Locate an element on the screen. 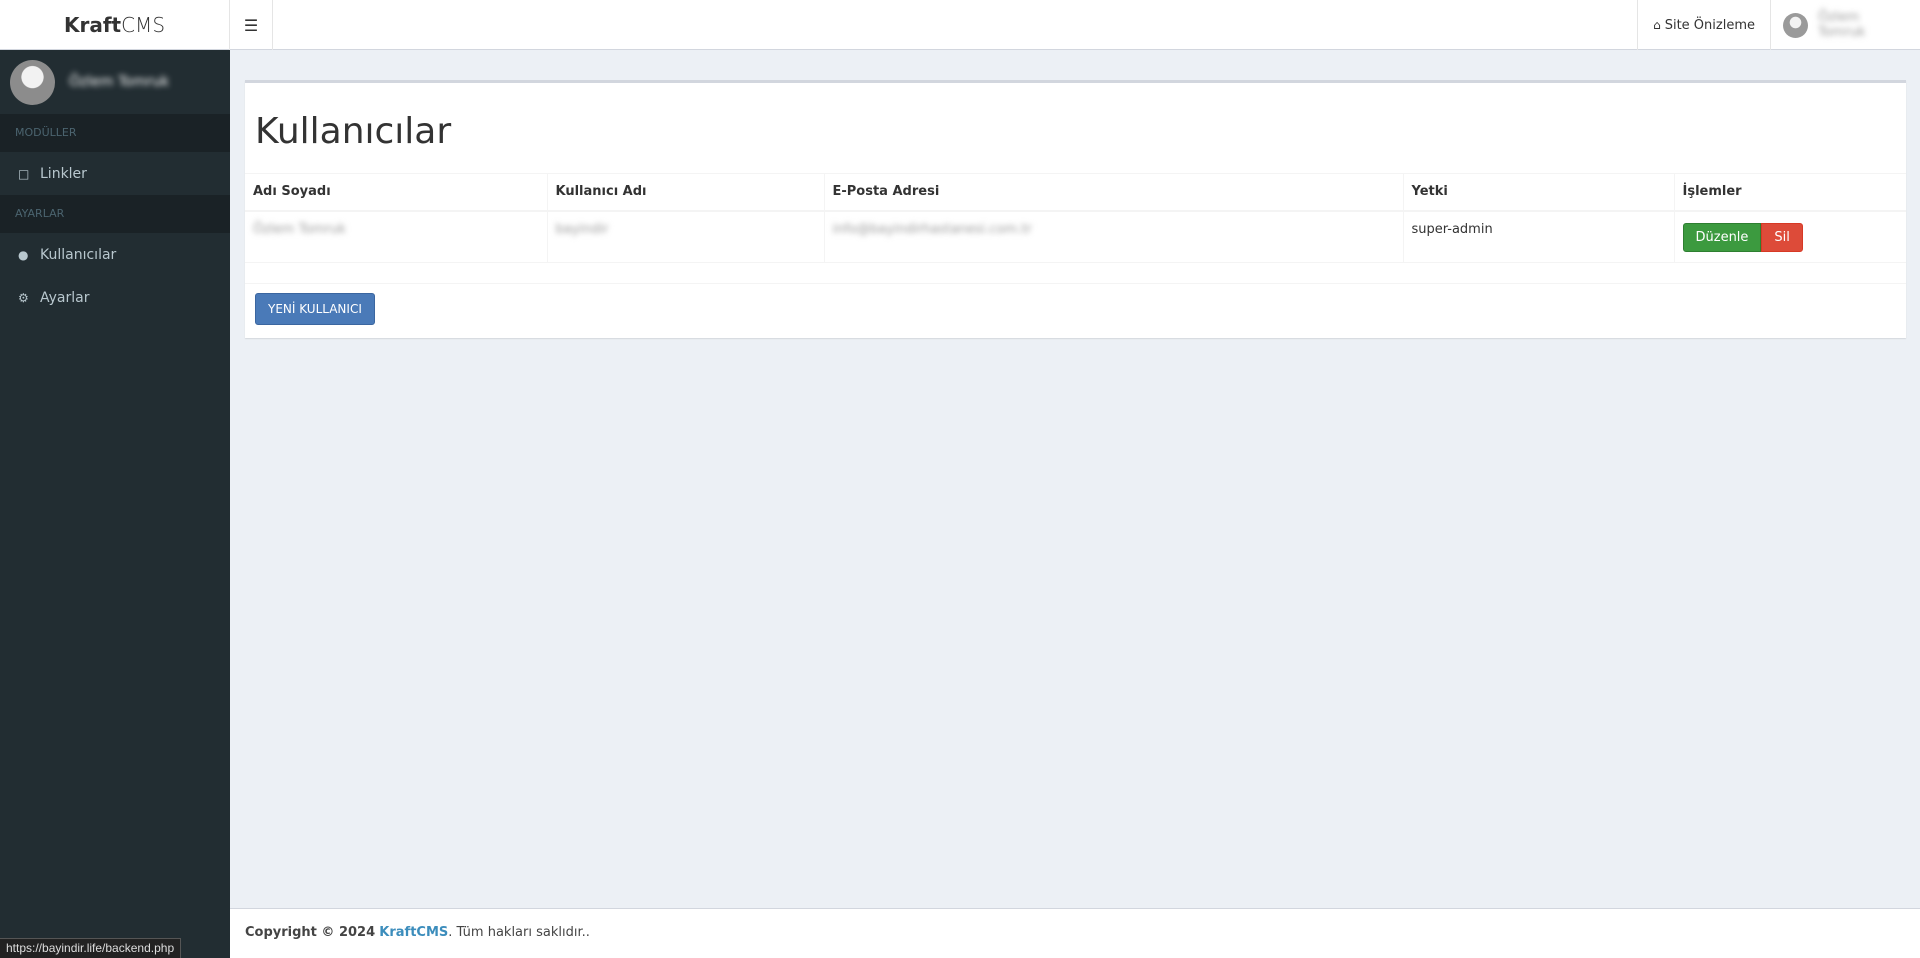  hamburger-menu-icon: ☰ is located at coordinates (251, 25).